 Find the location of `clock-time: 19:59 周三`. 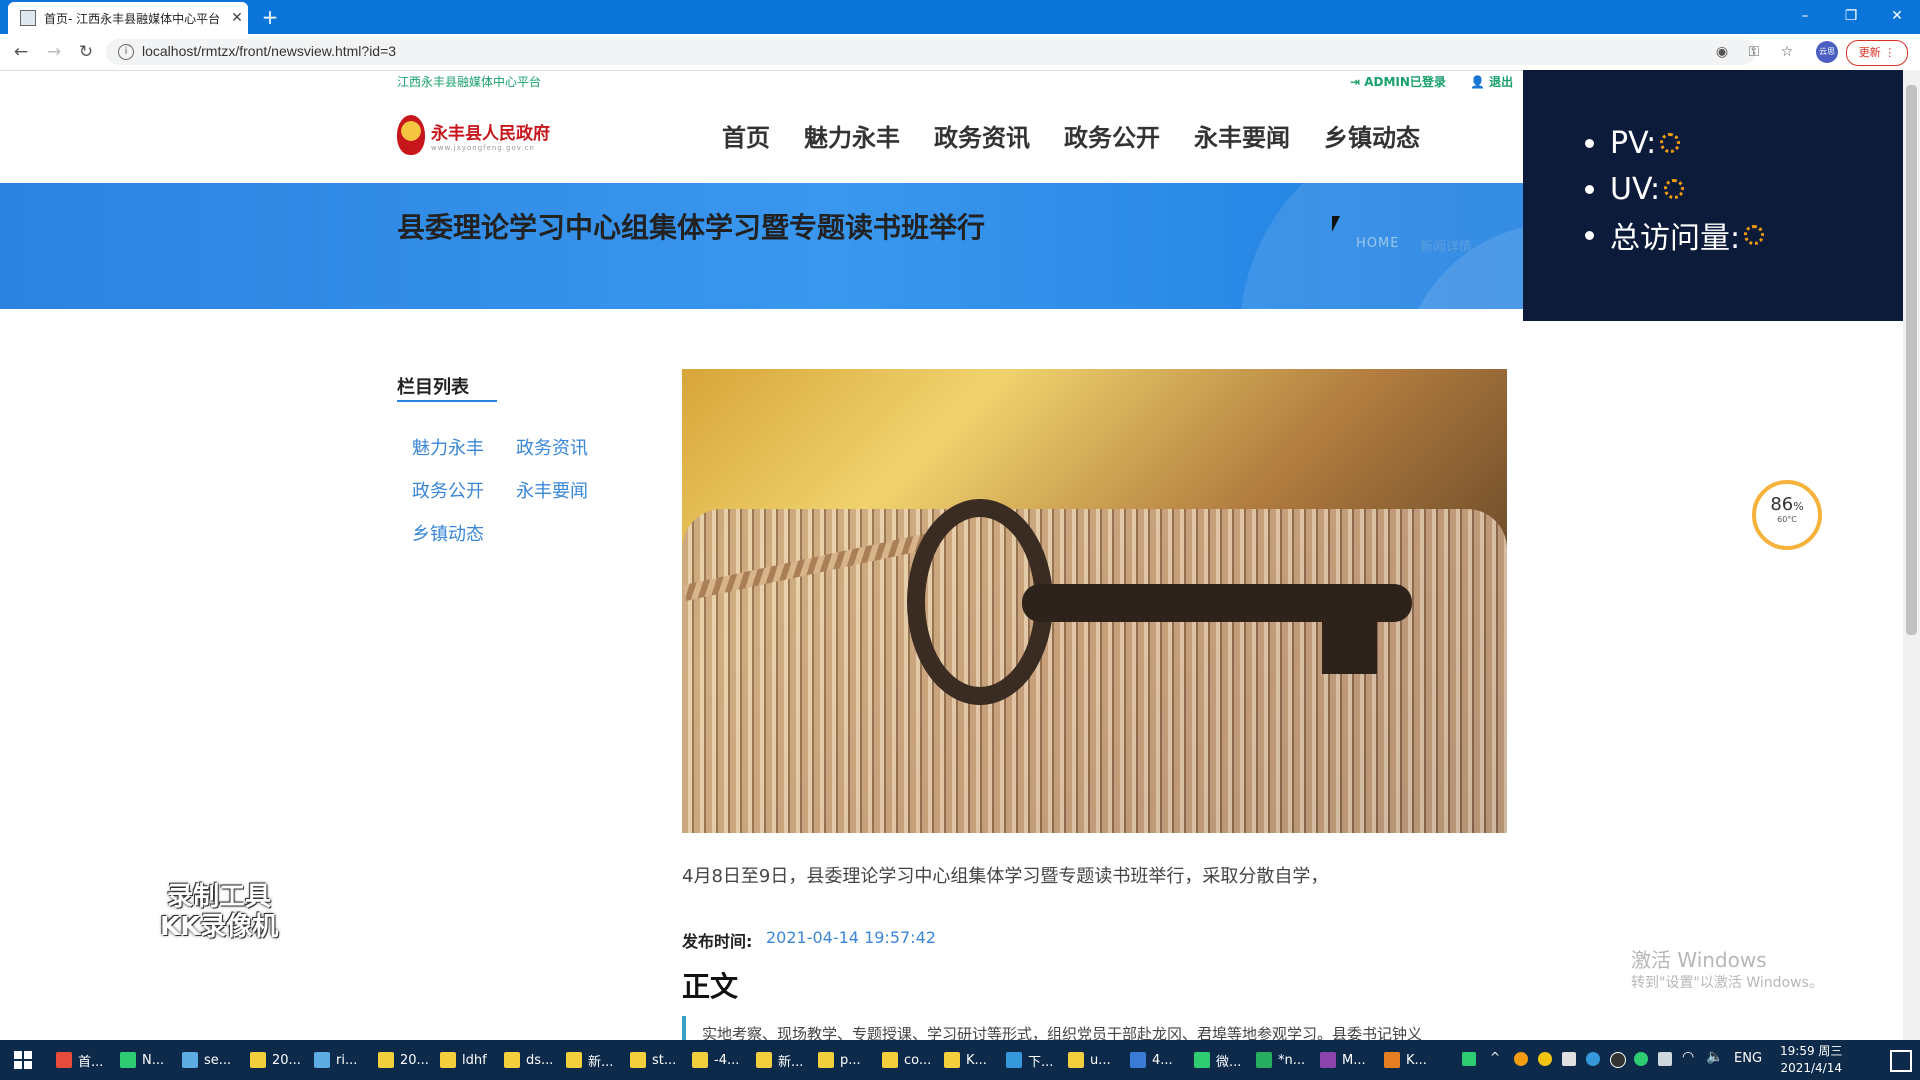

clock-time: 19:59 周三 is located at coordinates (1811, 1051).